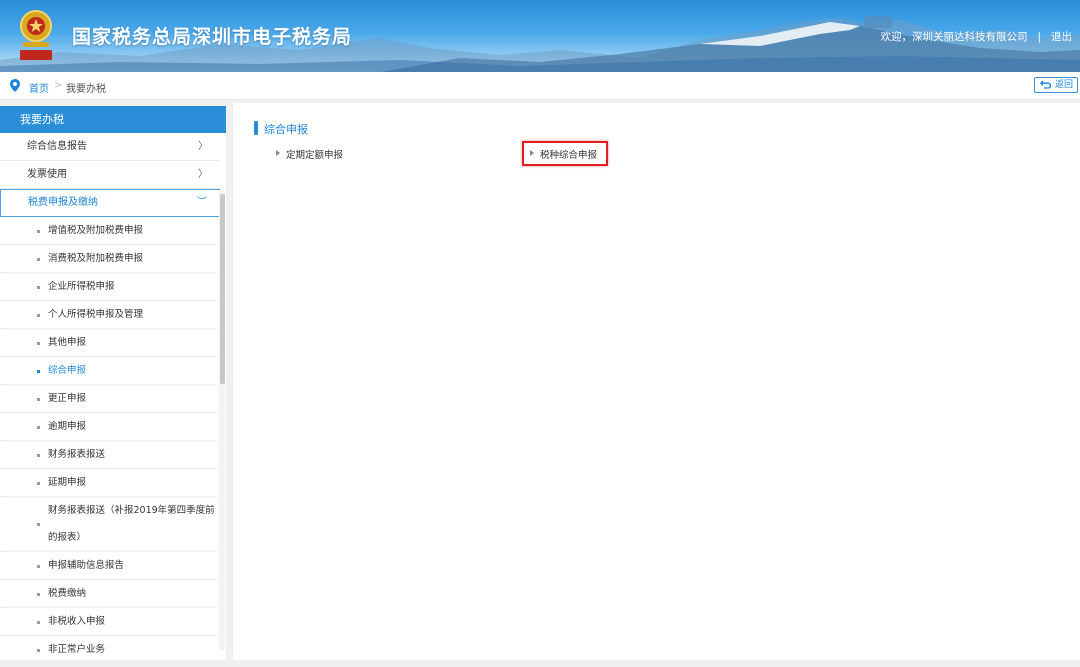  I want to click on sidebar-item-label: 综合信息报告, so click(57, 146).